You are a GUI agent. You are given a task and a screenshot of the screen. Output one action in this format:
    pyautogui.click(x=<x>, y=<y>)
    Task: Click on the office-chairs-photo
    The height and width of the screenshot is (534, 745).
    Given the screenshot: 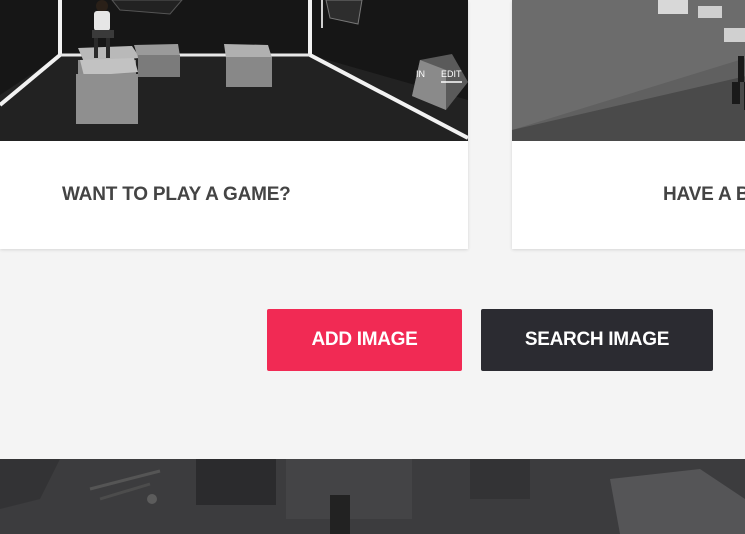 What is the action you would take?
    pyautogui.click(x=372, y=496)
    